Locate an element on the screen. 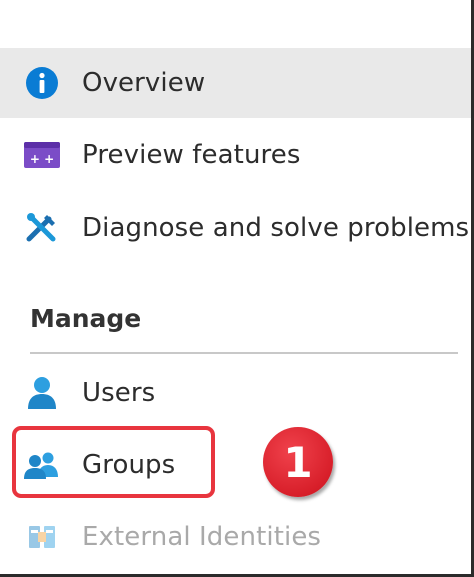 Image resolution: width=474 pixels, height=577 pixels. section-divider is located at coordinates (244, 353).